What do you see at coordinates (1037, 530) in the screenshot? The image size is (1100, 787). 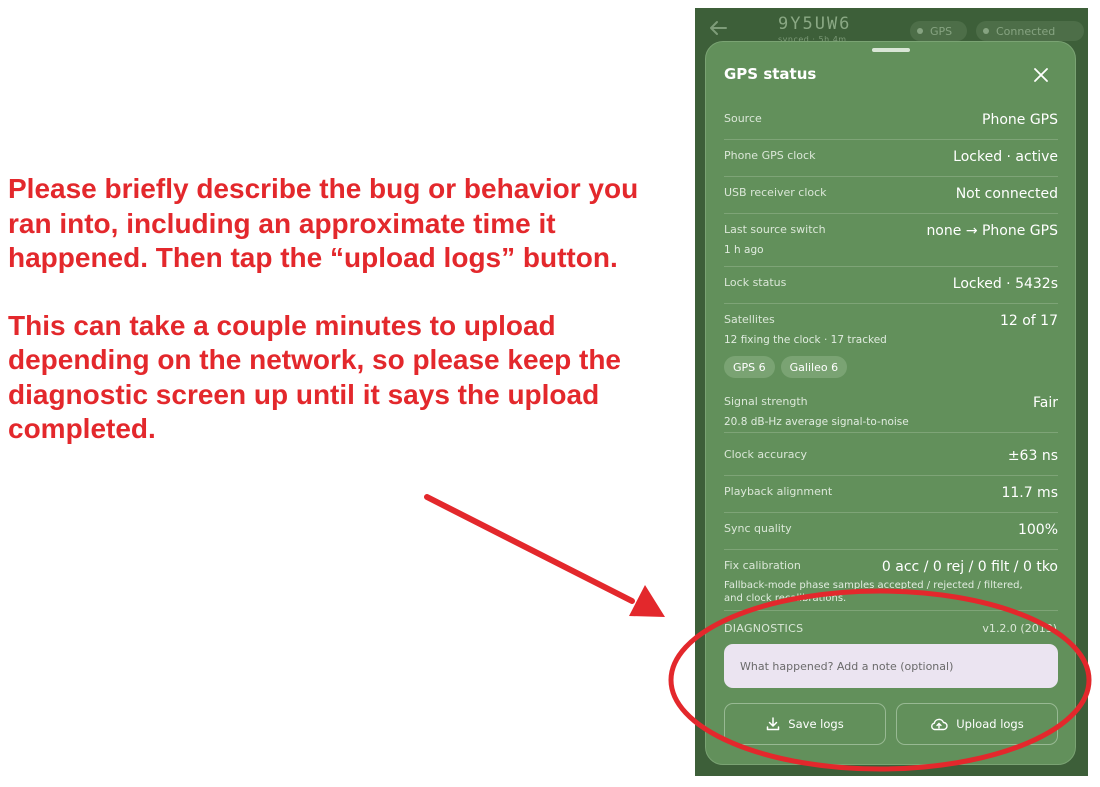 I see `row-value: 100%` at bounding box center [1037, 530].